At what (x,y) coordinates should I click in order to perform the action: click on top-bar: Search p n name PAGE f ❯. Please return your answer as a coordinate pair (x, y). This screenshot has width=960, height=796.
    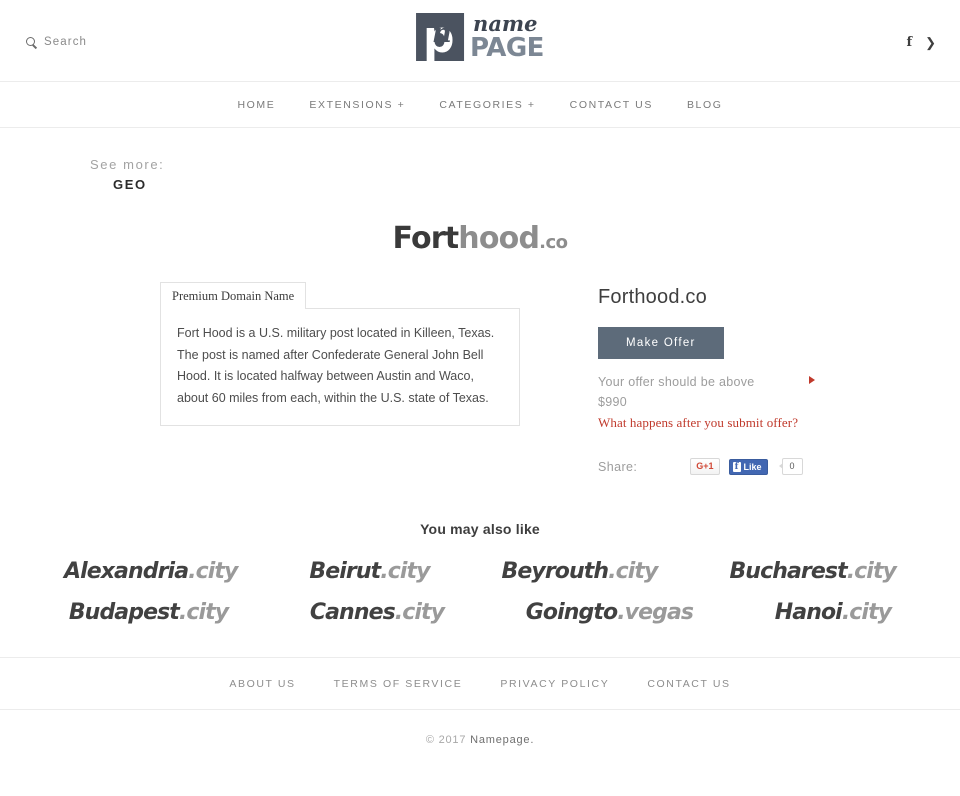
    Looking at the image, I should click on (480, 41).